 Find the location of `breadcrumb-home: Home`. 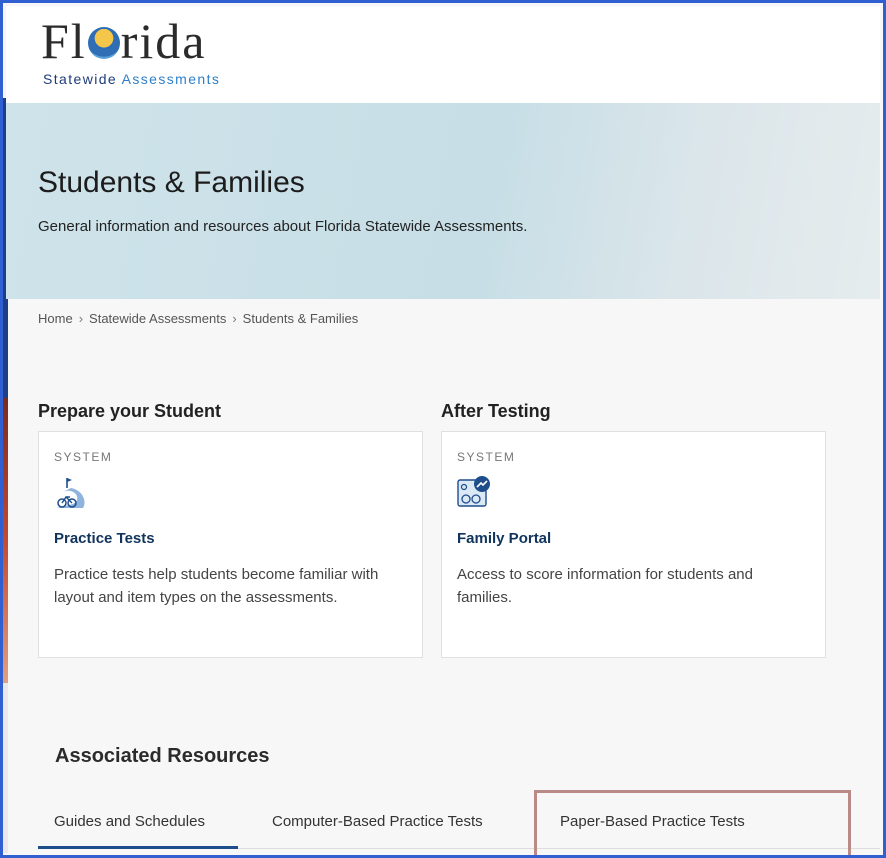

breadcrumb-home: Home is located at coordinates (55, 318).